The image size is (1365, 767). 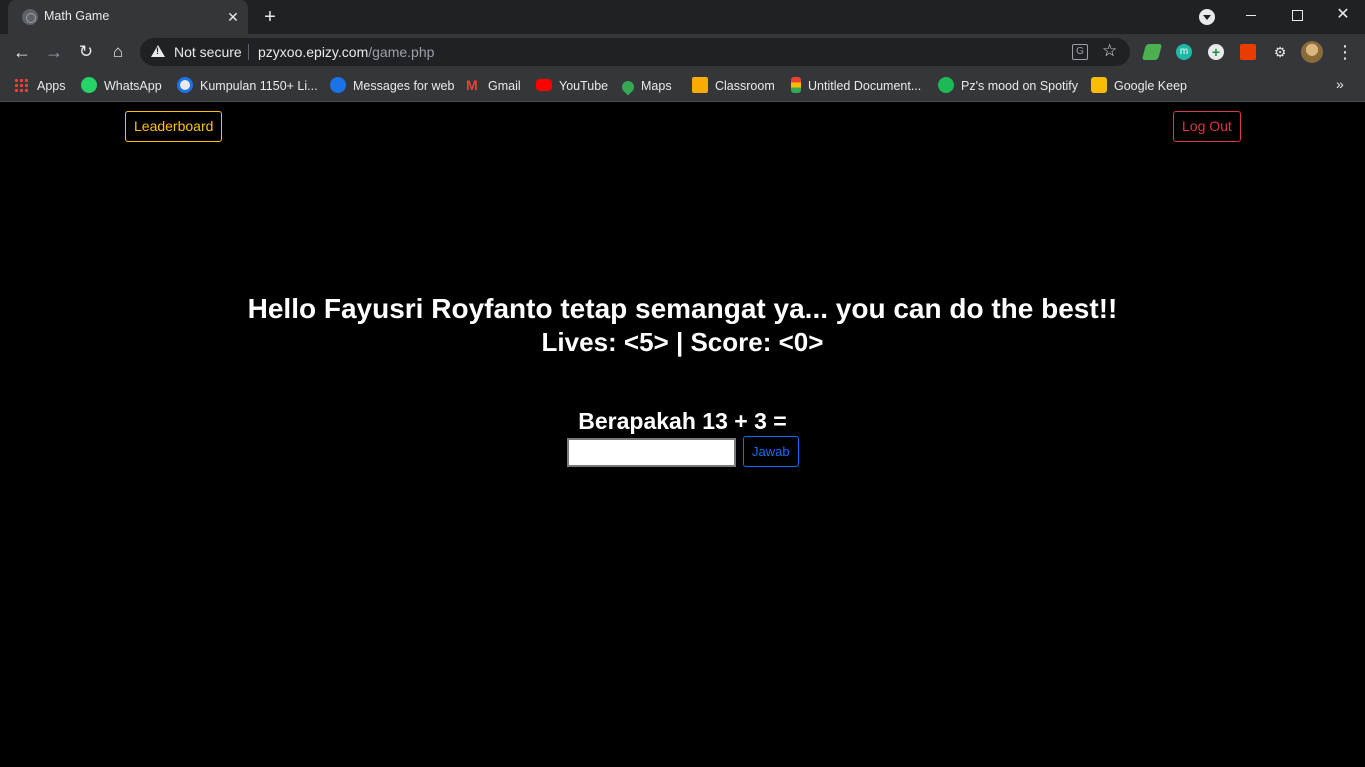 What do you see at coordinates (1207, 126) in the screenshot?
I see `logout-button: Log Out` at bounding box center [1207, 126].